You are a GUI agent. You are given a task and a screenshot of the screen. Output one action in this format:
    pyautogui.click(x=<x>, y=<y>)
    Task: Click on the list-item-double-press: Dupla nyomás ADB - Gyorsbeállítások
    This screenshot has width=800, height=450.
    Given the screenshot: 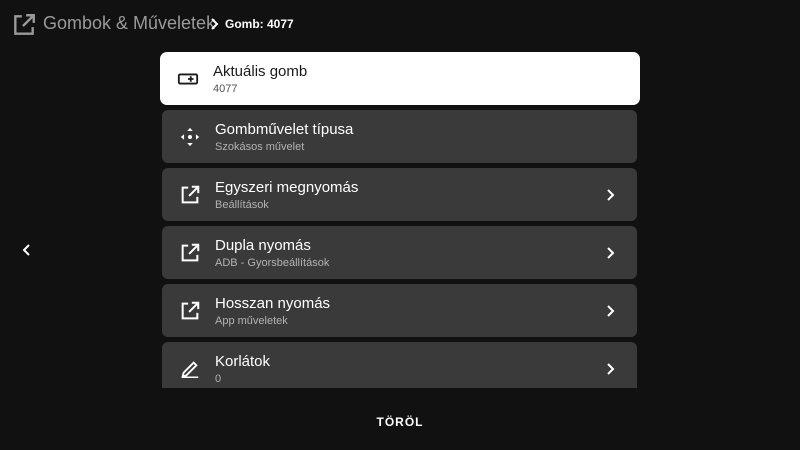 What is the action you would take?
    pyautogui.click(x=399, y=252)
    